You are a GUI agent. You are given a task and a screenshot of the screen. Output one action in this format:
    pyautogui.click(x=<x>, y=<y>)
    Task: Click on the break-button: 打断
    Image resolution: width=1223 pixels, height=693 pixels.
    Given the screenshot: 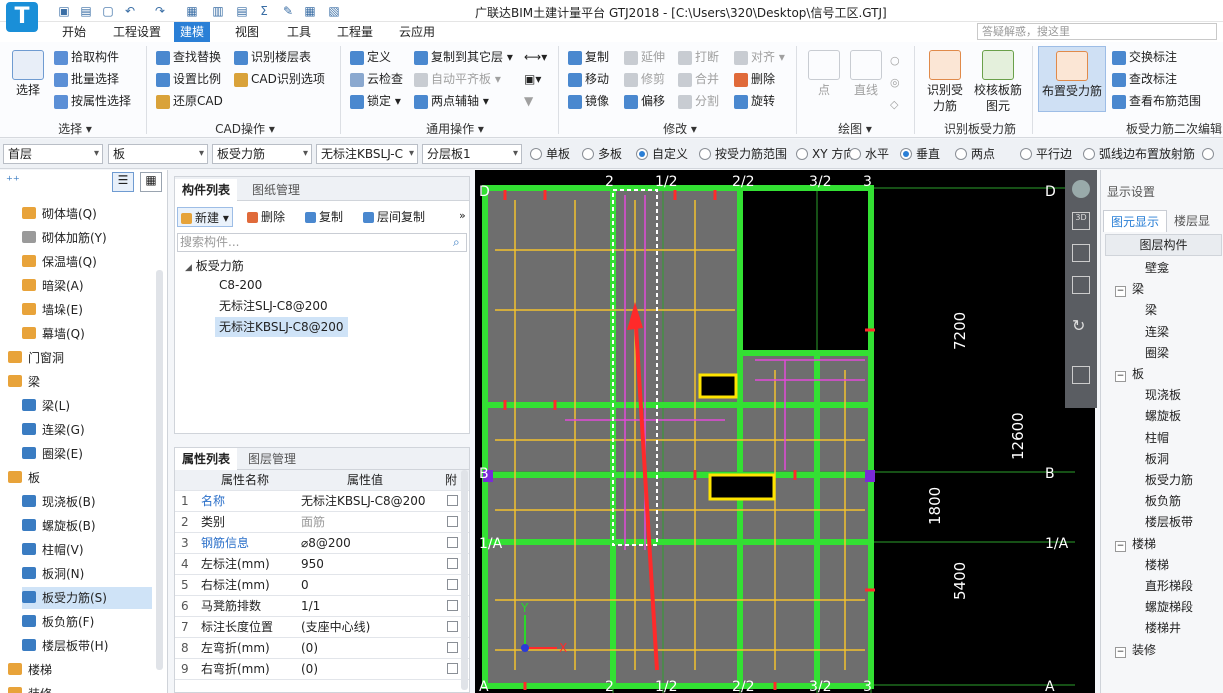 What is the action you would take?
    pyautogui.click(x=698, y=57)
    